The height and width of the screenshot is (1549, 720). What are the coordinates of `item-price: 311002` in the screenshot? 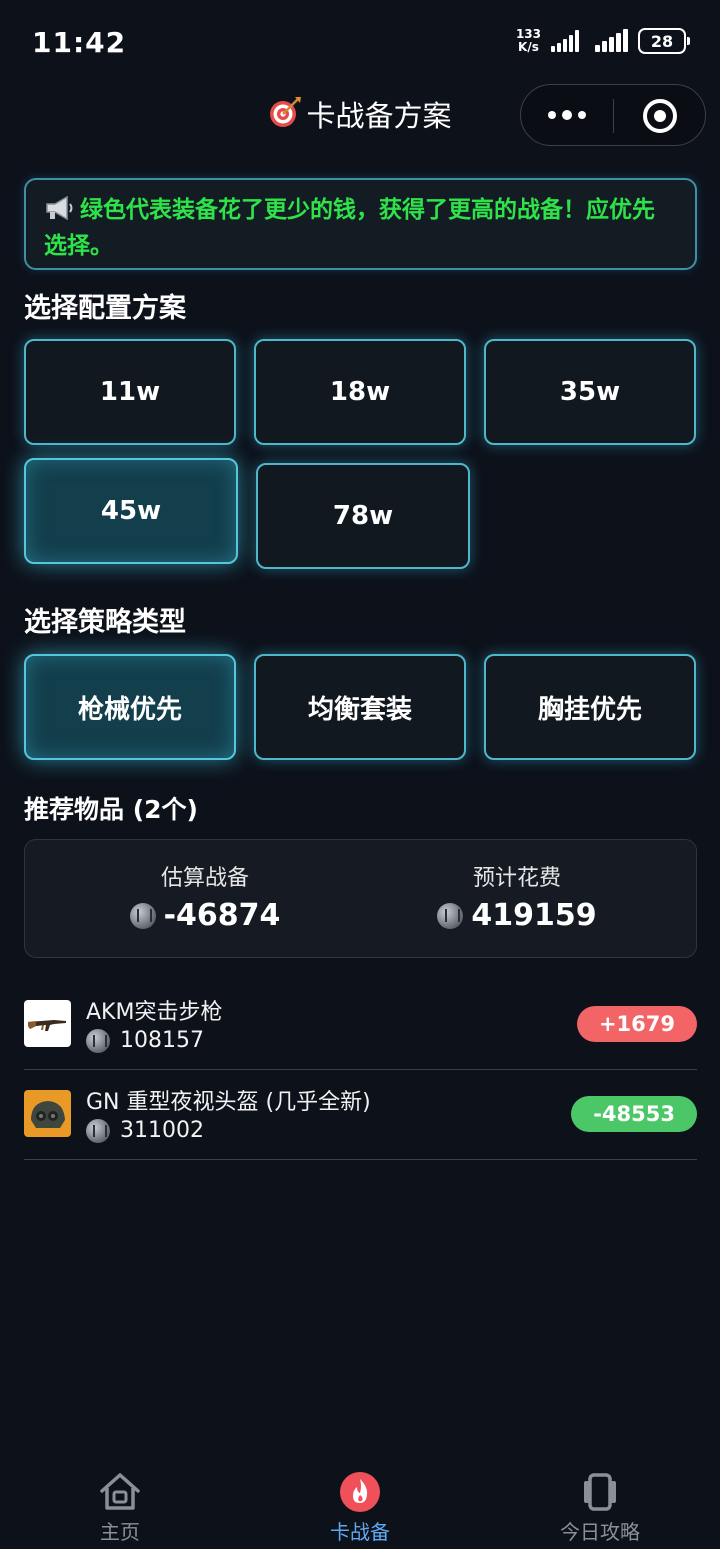 It's located at (145, 1130).